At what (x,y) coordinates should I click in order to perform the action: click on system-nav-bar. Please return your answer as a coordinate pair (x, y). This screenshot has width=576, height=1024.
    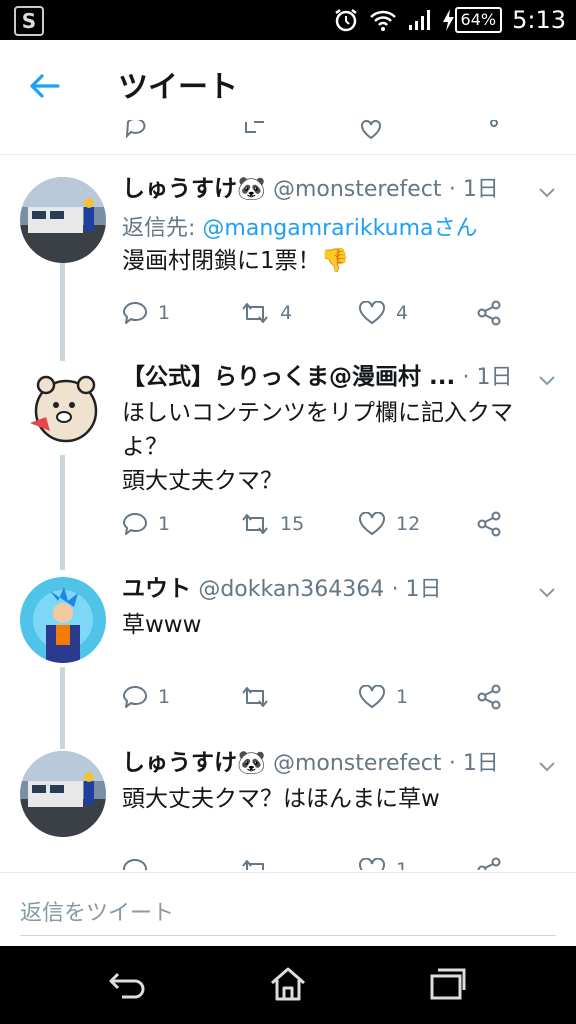
    Looking at the image, I should click on (288, 985).